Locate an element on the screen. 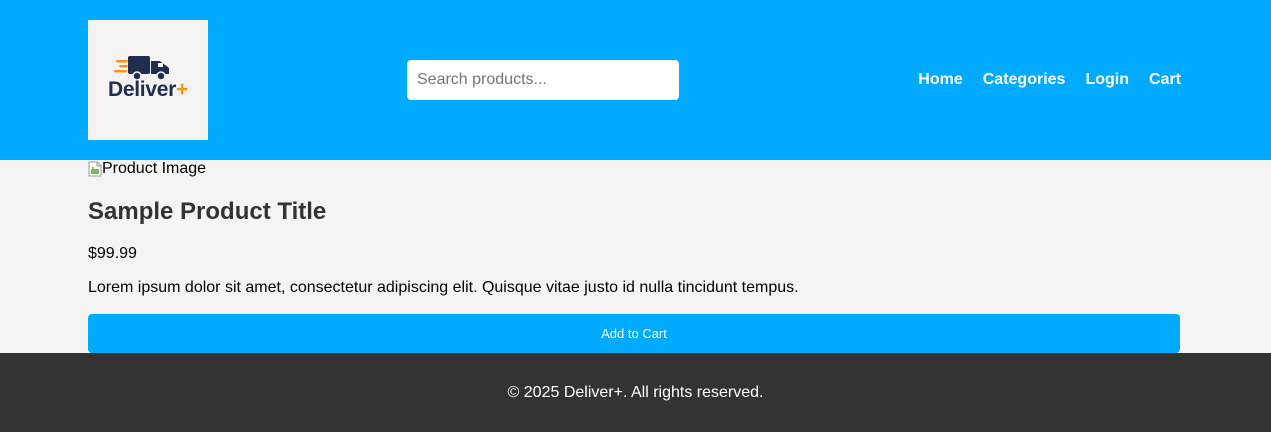 This screenshot has height=432, width=1271. product-image-alt-text: Product Image is located at coordinates (154, 168).